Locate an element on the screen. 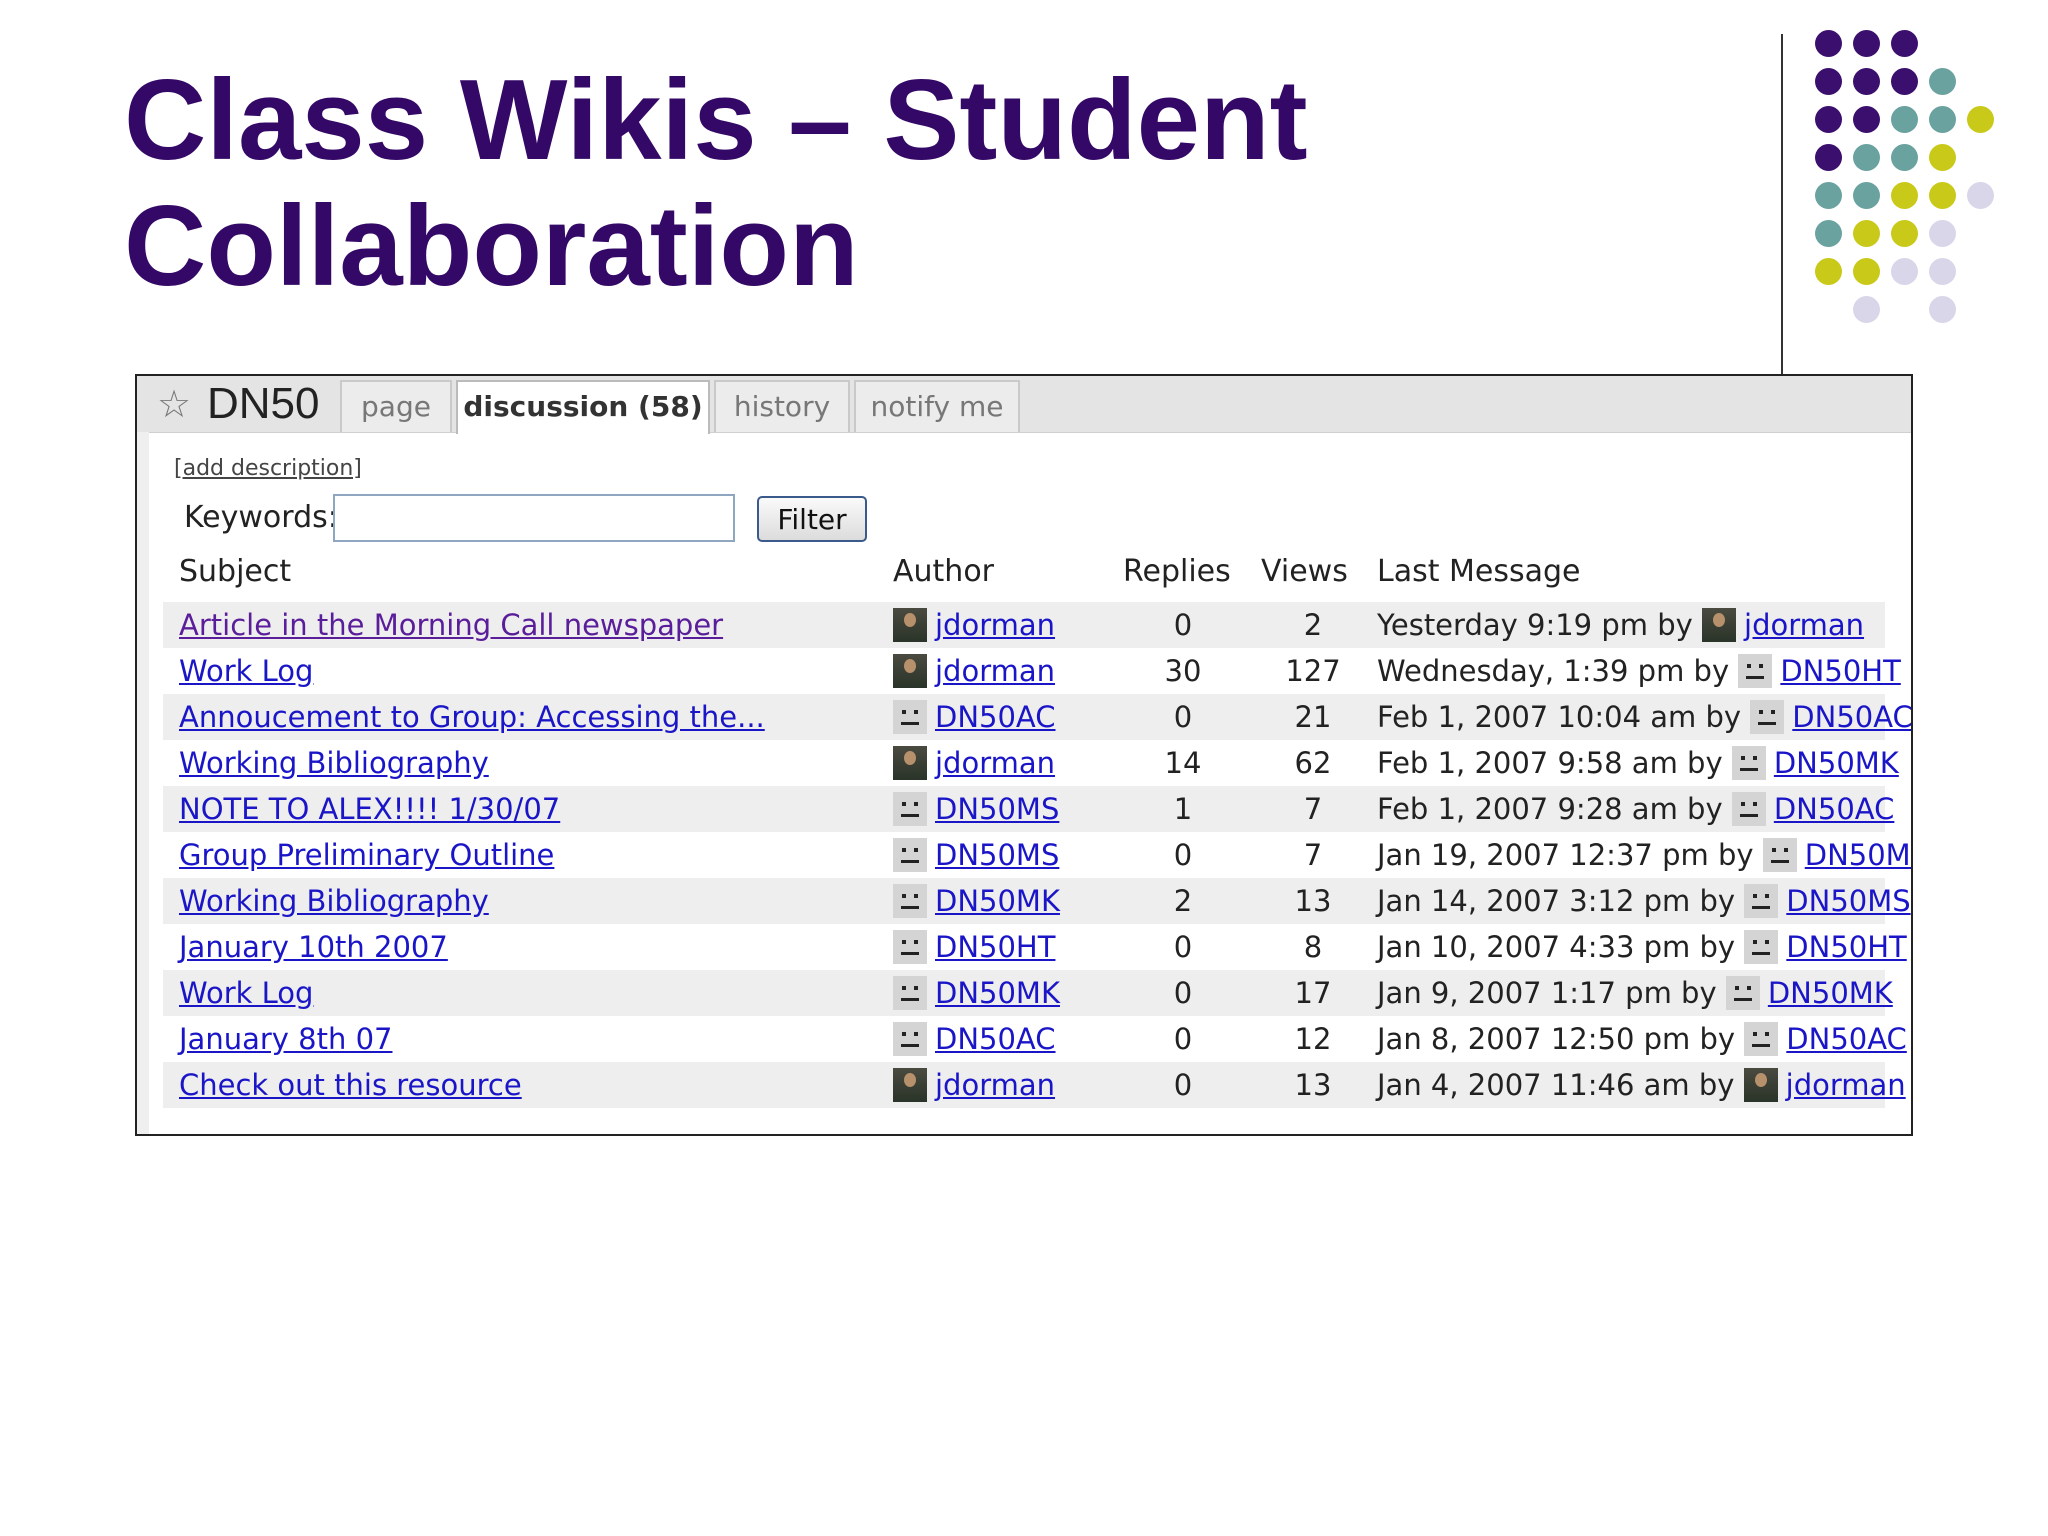  last-message-cell: Jan 14, 2007 3:12 pm by DN50MS is located at coordinates (1644, 901).